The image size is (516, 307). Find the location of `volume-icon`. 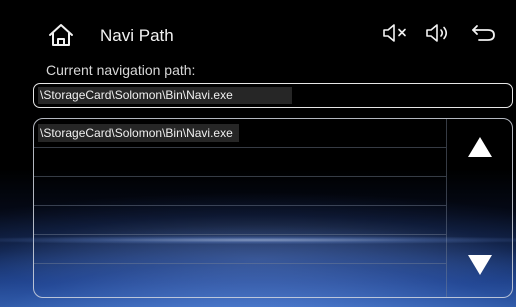

volume-icon is located at coordinates (440, 35).